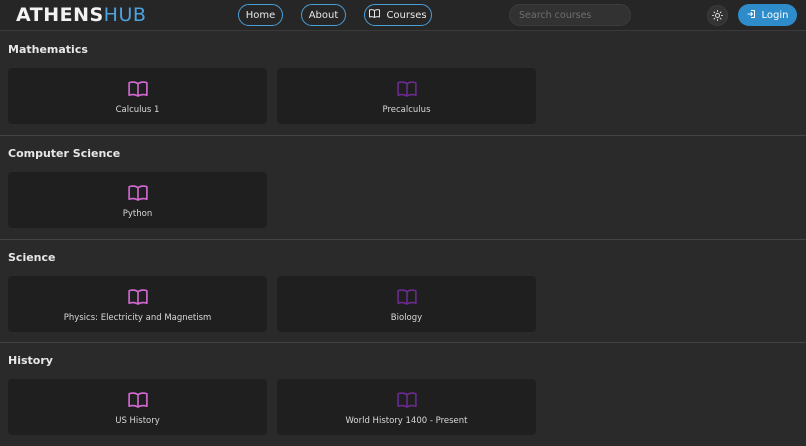  Describe the element at coordinates (30, 360) in the screenshot. I see `section-title: History` at that location.